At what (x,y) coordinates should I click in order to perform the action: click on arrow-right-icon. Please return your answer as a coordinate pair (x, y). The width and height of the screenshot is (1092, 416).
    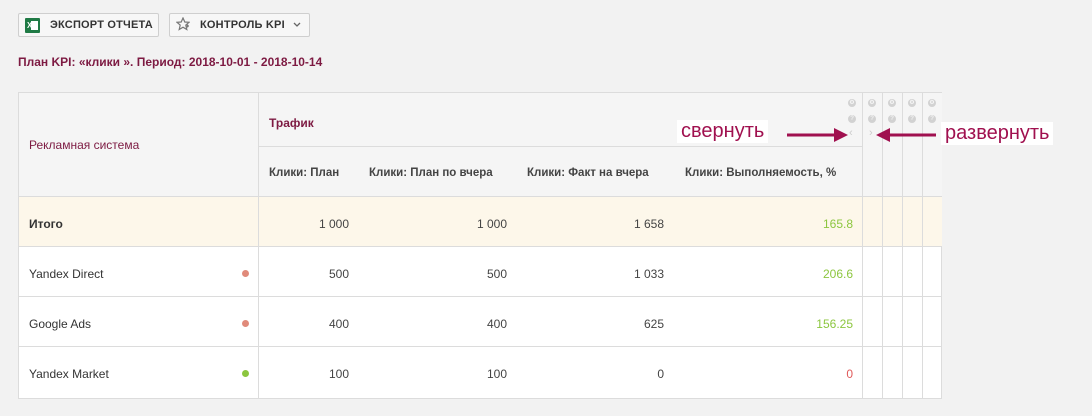
    Looking at the image, I should click on (841, 135).